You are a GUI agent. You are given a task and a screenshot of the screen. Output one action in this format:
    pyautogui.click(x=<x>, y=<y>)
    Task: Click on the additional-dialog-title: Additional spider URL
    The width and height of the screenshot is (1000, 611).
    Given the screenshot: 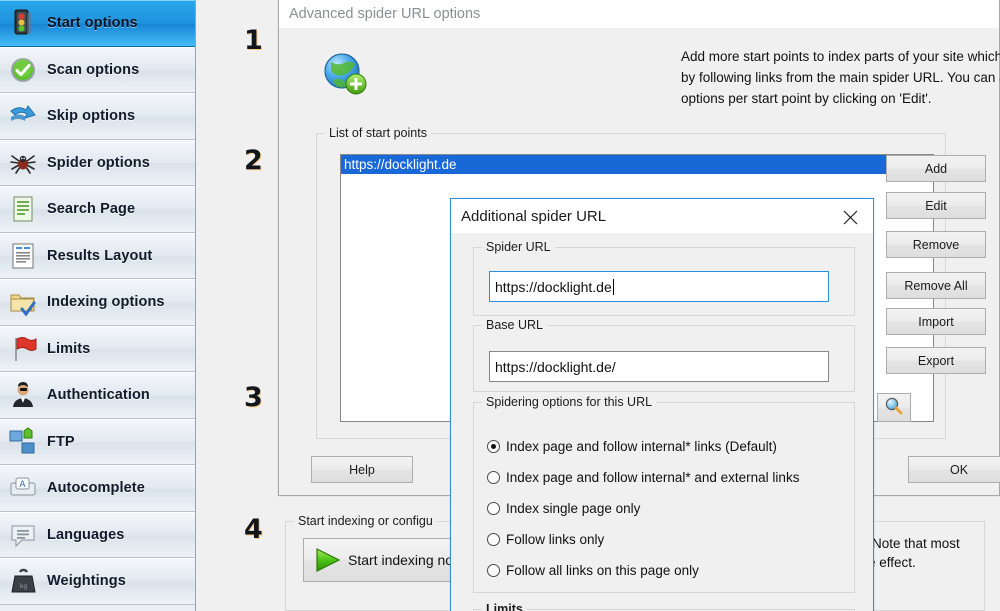 What is the action you would take?
    pyautogui.click(x=534, y=216)
    